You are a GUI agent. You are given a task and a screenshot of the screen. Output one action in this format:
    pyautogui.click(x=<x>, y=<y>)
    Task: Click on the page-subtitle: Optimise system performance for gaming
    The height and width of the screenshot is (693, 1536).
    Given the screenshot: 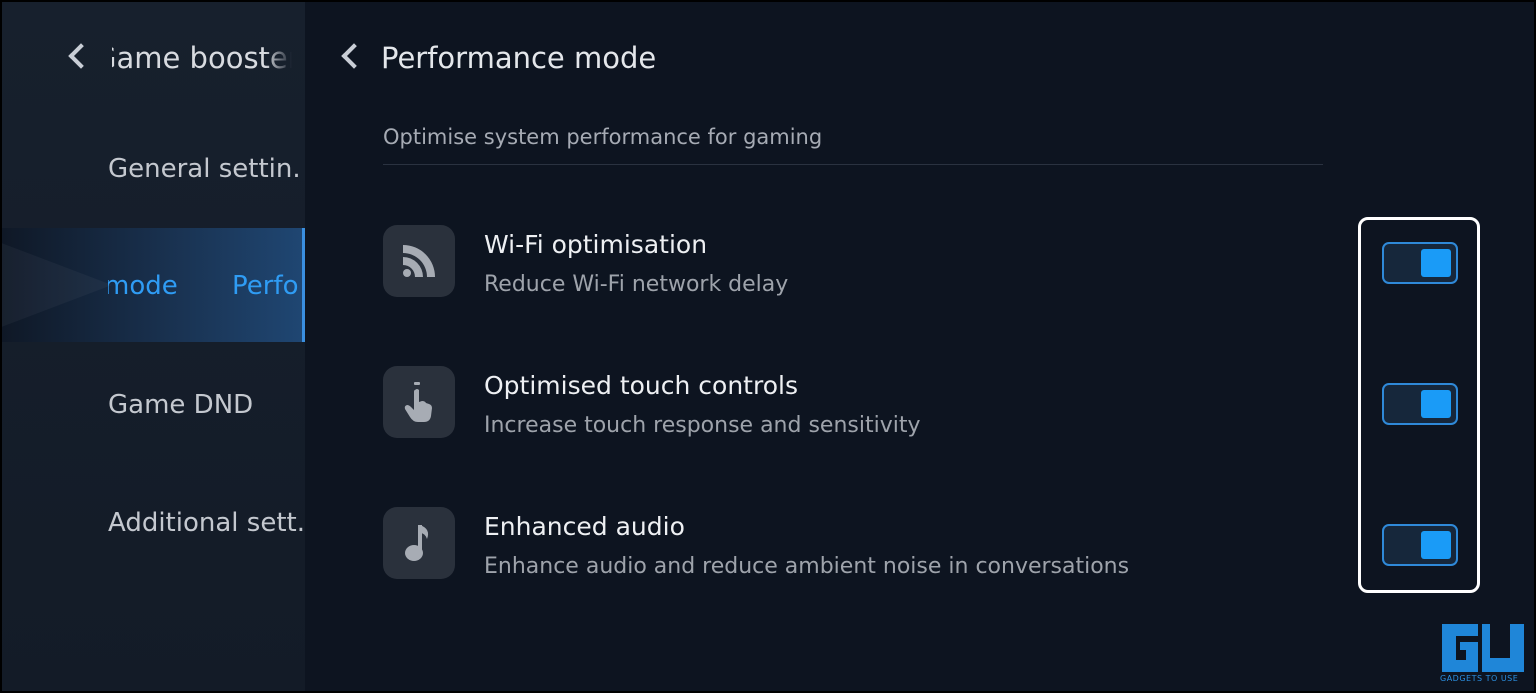 What is the action you would take?
    pyautogui.click(x=603, y=137)
    